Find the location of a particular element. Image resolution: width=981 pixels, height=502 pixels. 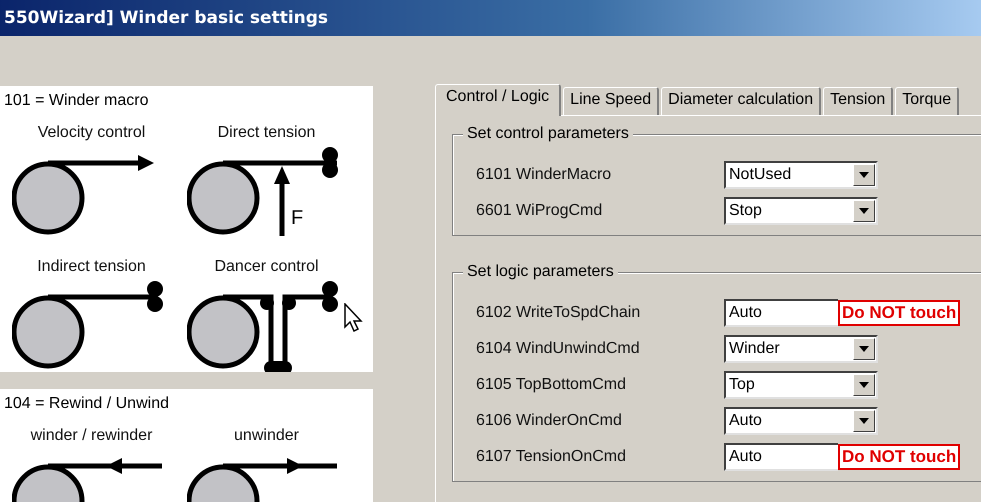

diagram-caption: Indirect tension is located at coordinates (91, 267).